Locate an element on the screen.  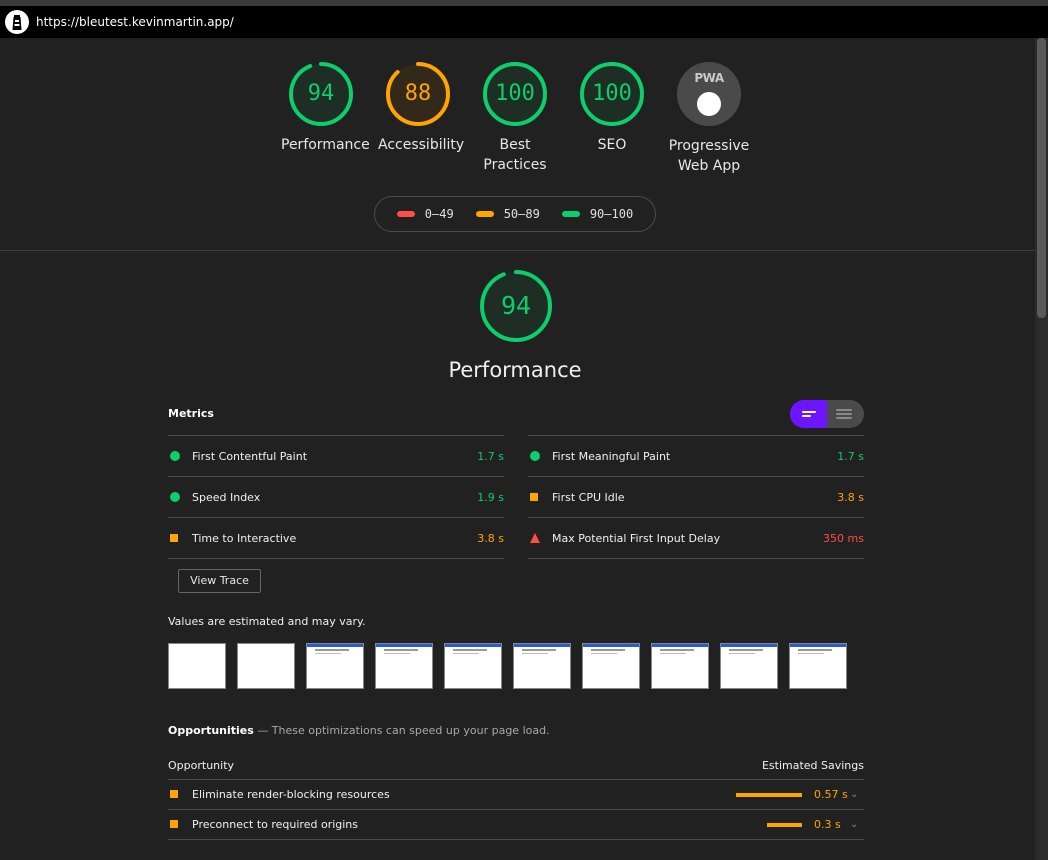
metric-name: First Meaningful Paint is located at coordinates (611, 456).